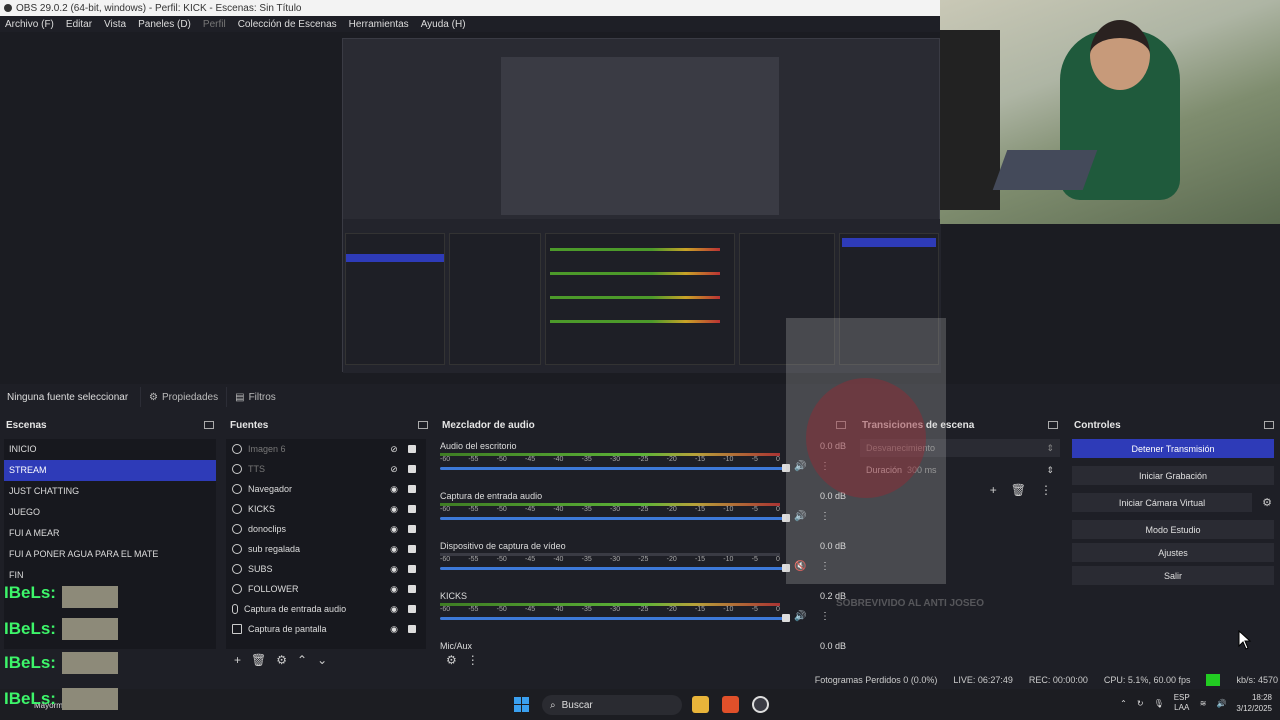 The height and width of the screenshot is (720, 1280). I want to click on source-item: Navegador ◉, so click(326, 489).